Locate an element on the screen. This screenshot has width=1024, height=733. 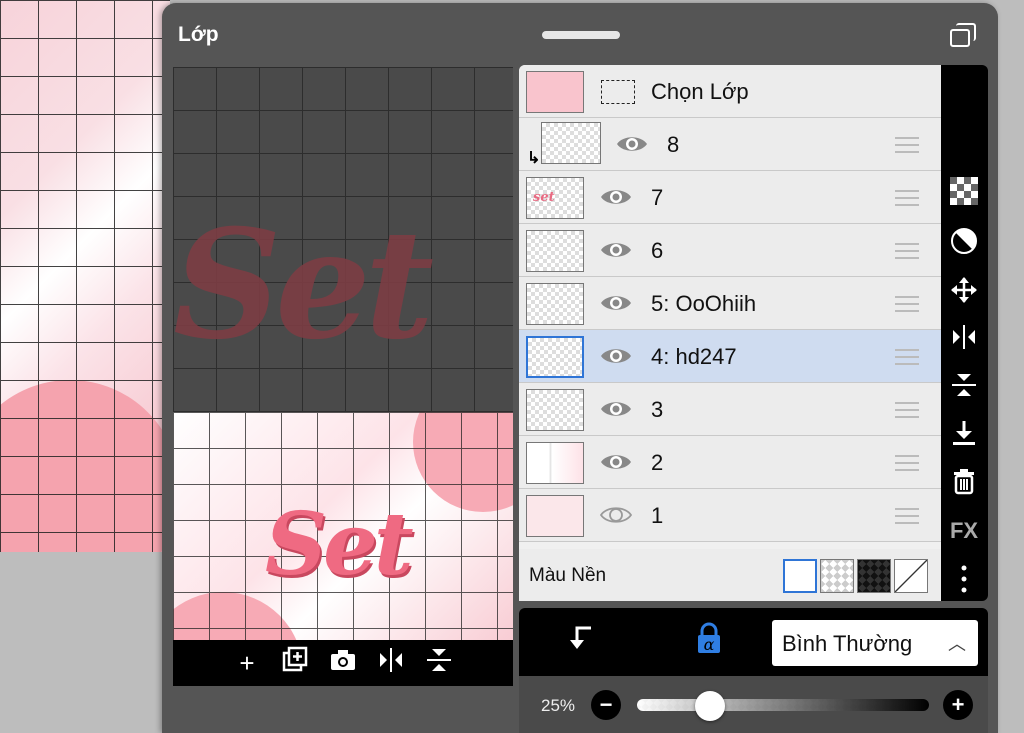
layer-name: 8 is located at coordinates (673, 144).